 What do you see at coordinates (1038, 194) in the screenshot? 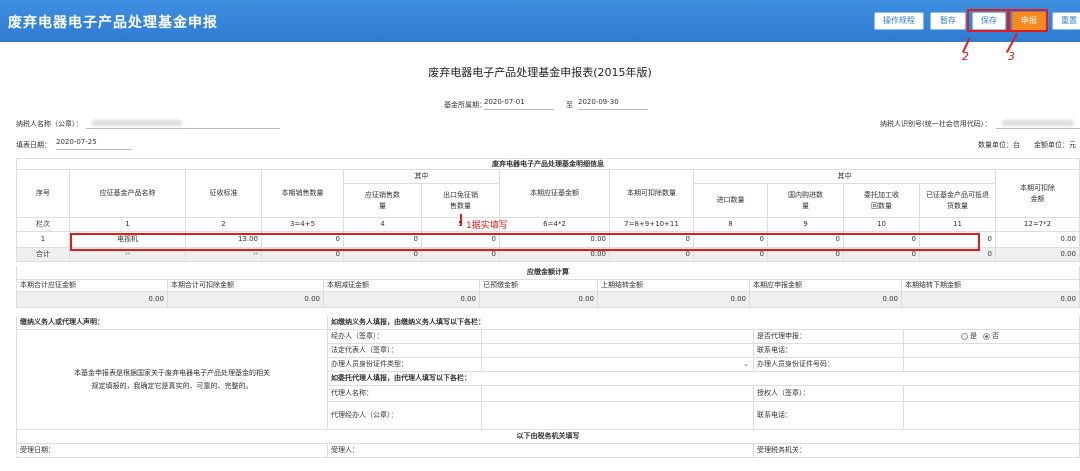
I see `hdr-deductible-amount: 本期可扣除金额` at bounding box center [1038, 194].